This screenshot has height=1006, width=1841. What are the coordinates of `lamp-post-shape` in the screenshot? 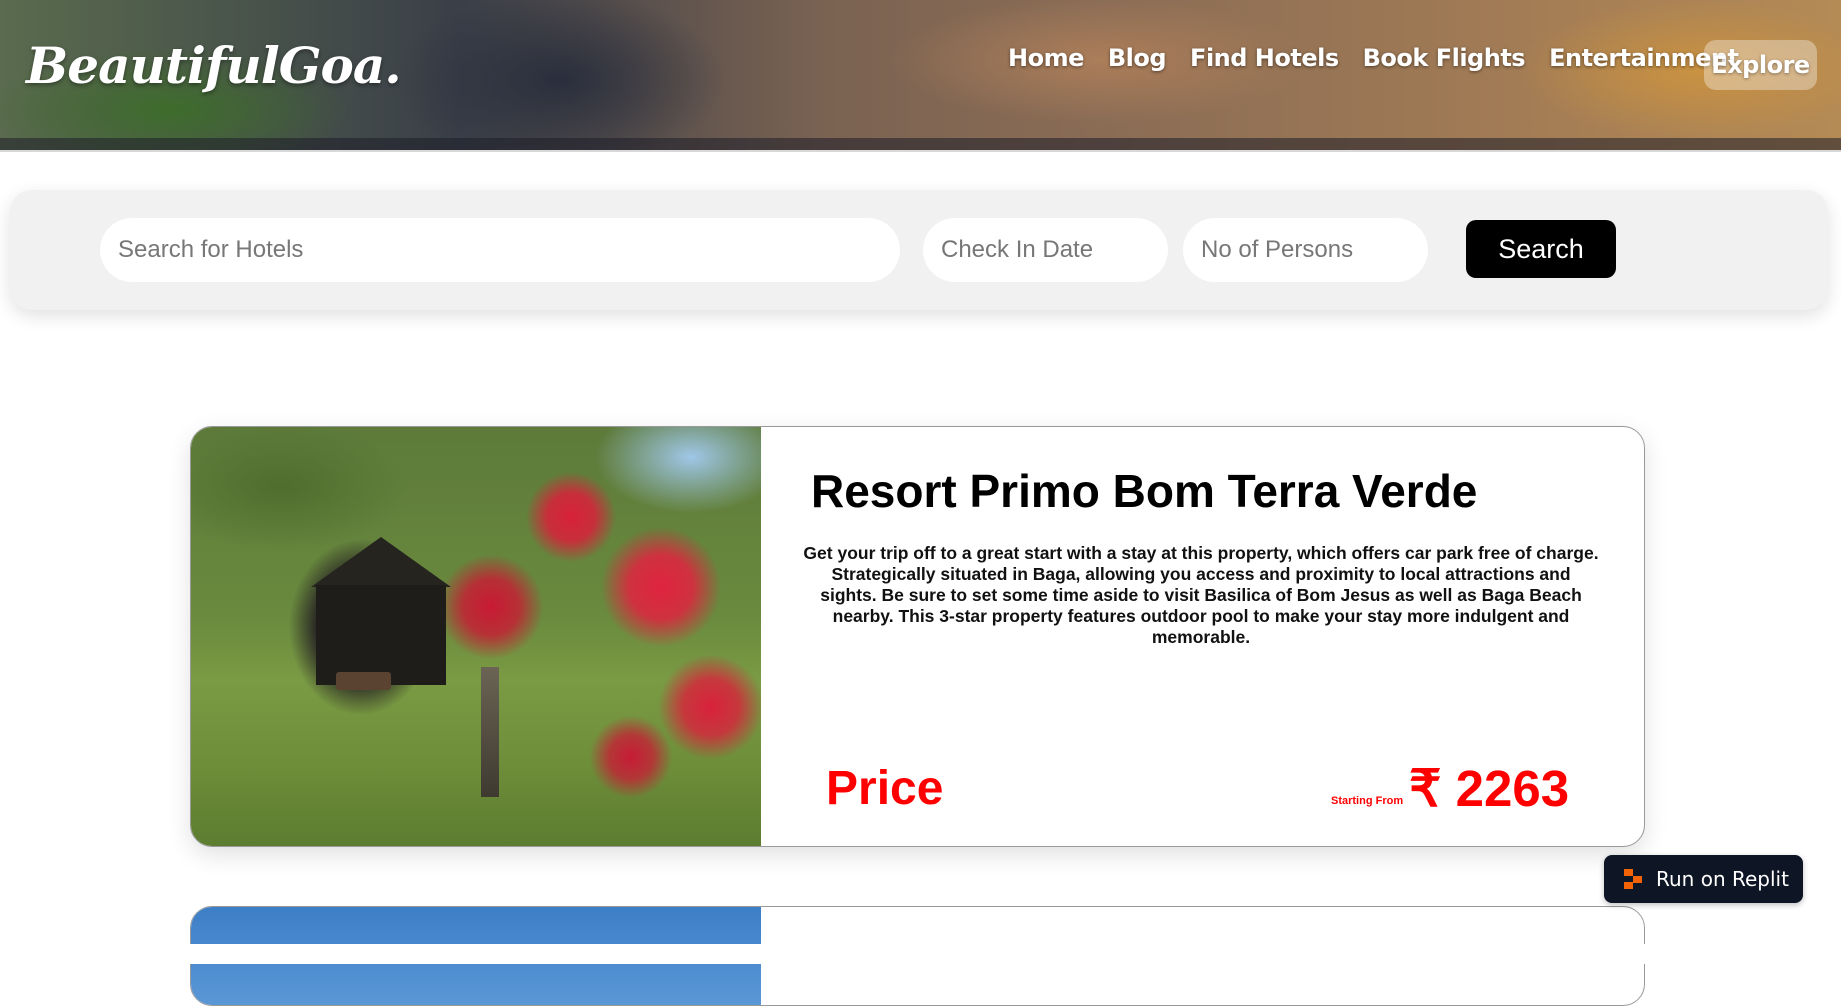 It's located at (490, 732).